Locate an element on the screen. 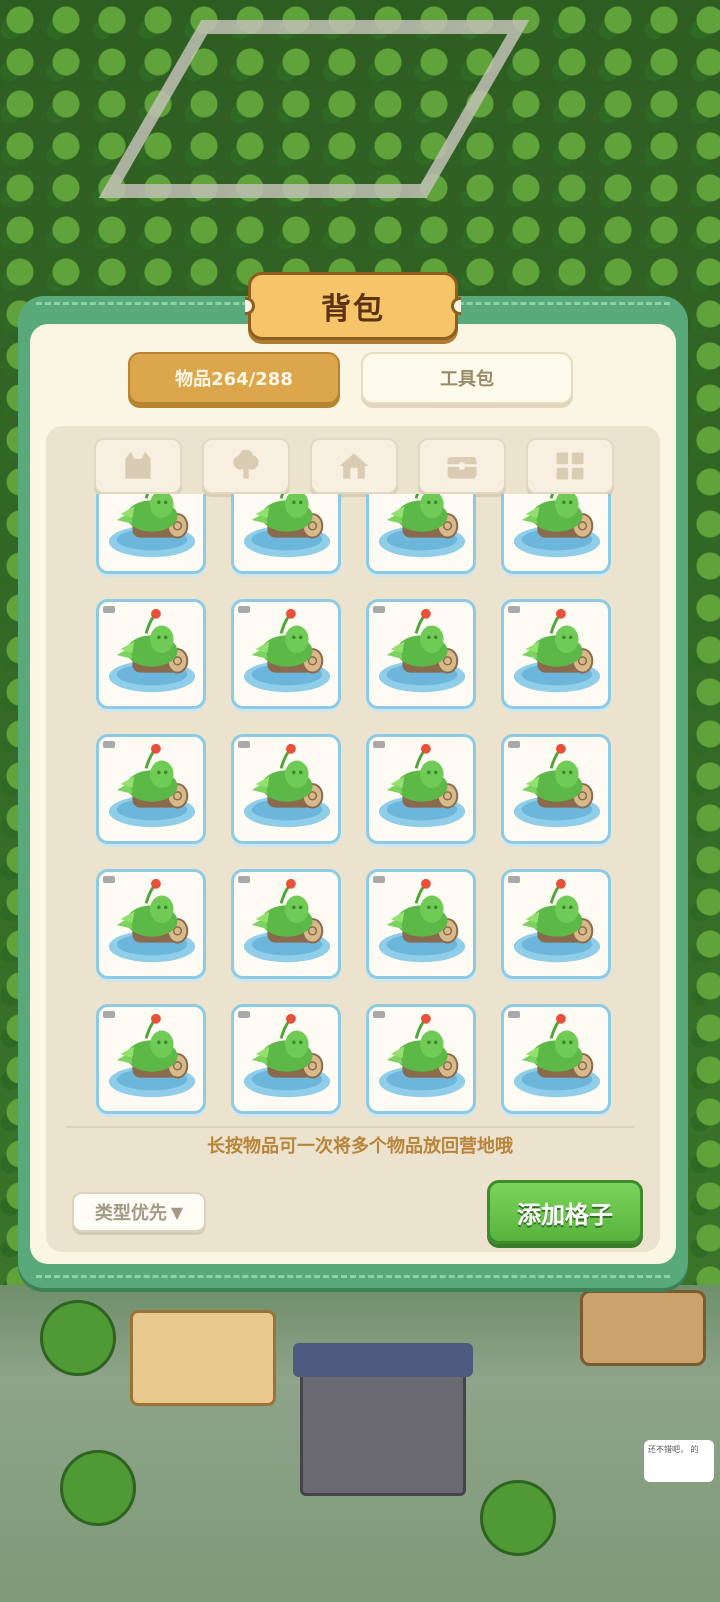 This screenshot has height=1602, width=720. cat-icon is located at coordinates (138, 465).